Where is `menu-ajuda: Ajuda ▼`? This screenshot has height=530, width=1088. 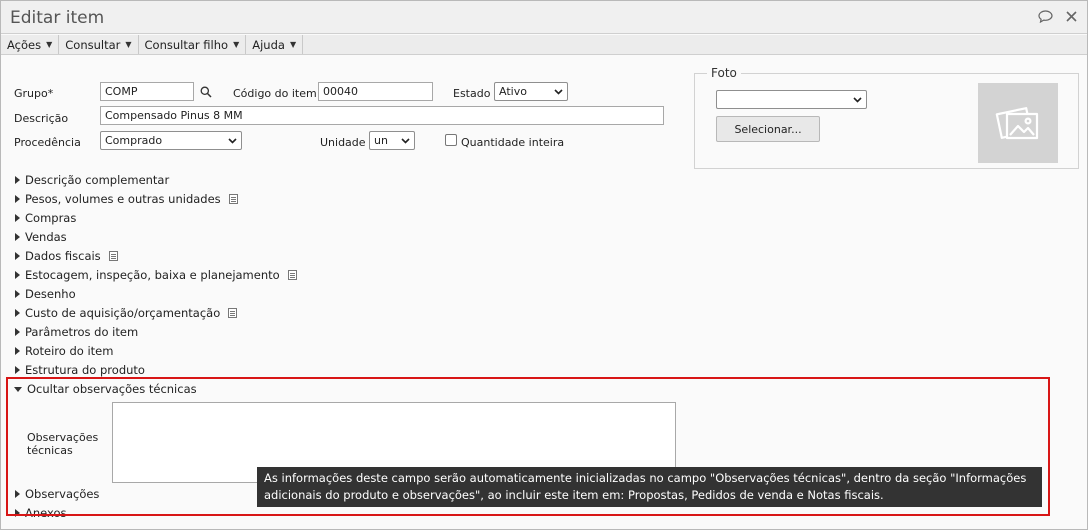
menu-ajuda: Ajuda ▼ is located at coordinates (275, 44).